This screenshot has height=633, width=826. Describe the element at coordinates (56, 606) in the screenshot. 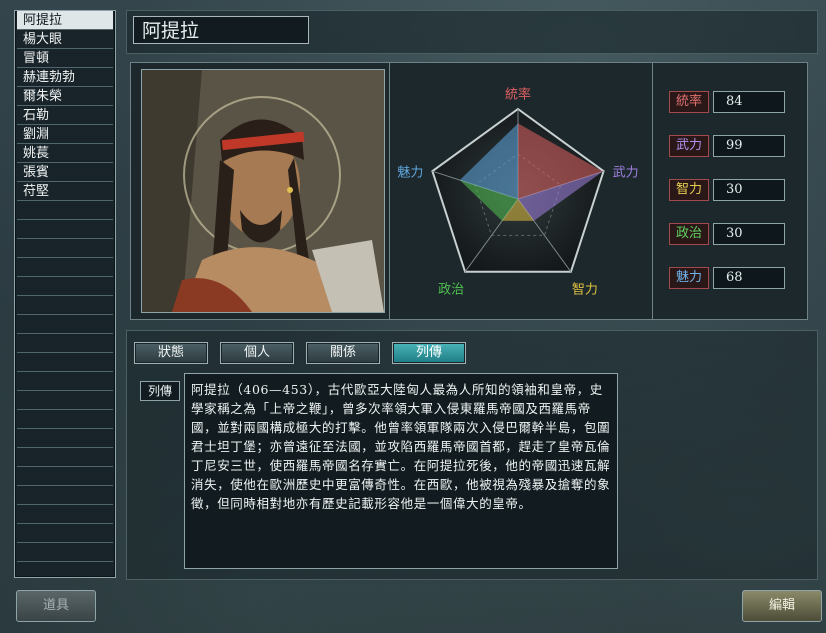

I see `items-button: 道具` at that location.